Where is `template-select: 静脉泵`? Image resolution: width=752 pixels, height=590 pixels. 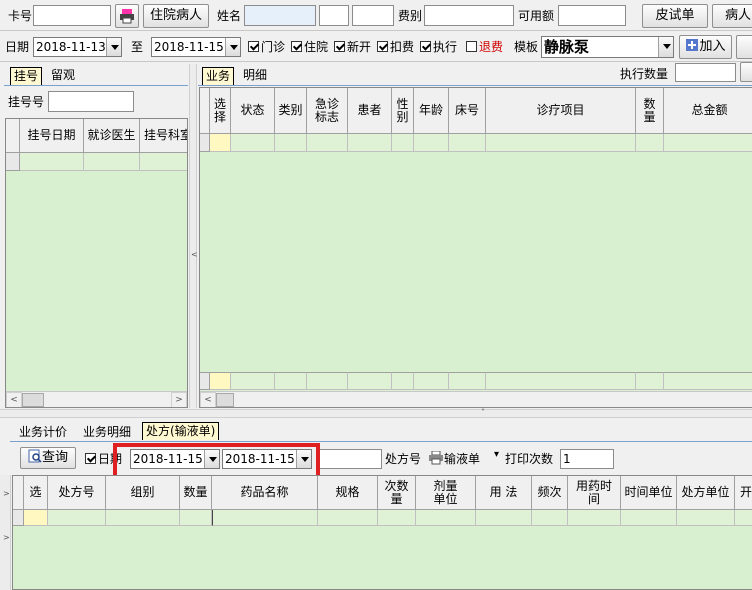
template-select: 静脉泵 is located at coordinates (607, 47).